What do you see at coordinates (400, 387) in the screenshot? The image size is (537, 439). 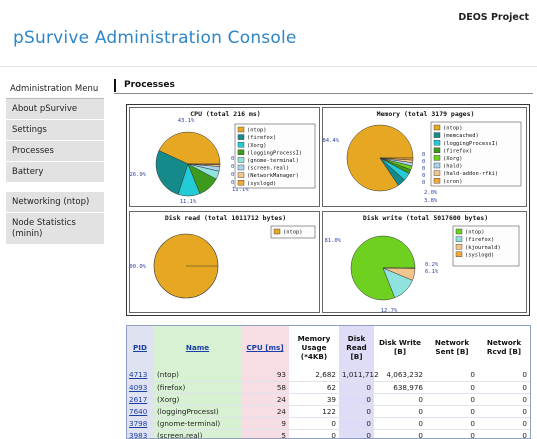 I see `cell-disk-write: 638,976` at bounding box center [400, 387].